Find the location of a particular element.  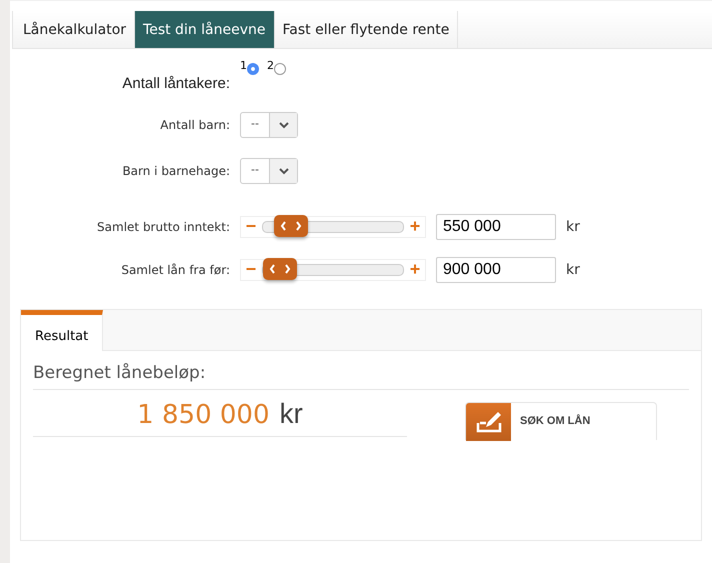

field-label: Antall barn: is located at coordinates (195, 125).